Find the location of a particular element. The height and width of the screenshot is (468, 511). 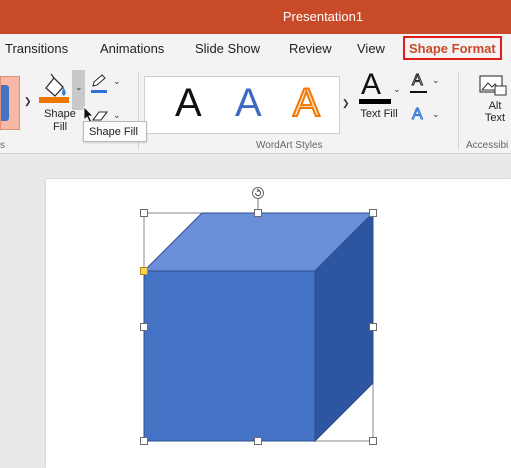

resize-handle-bottom is located at coordinates (258, 441).